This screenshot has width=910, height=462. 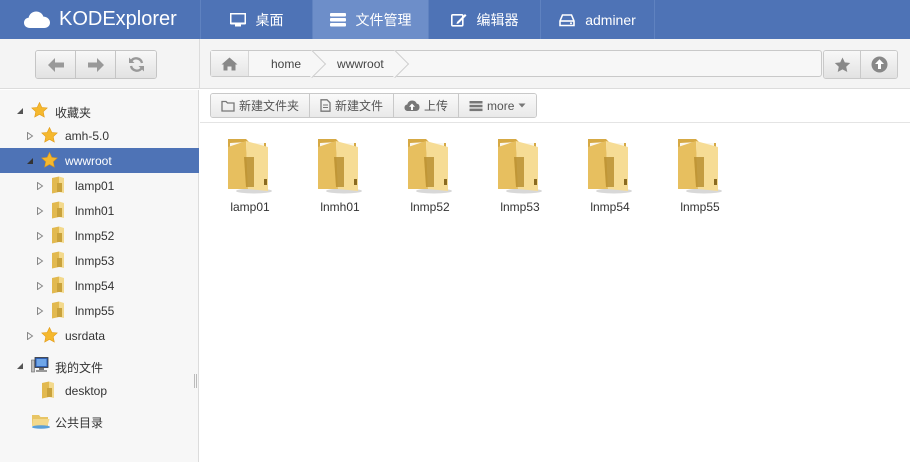 I want to click on cloud-icon, so click(x=37, y=19).